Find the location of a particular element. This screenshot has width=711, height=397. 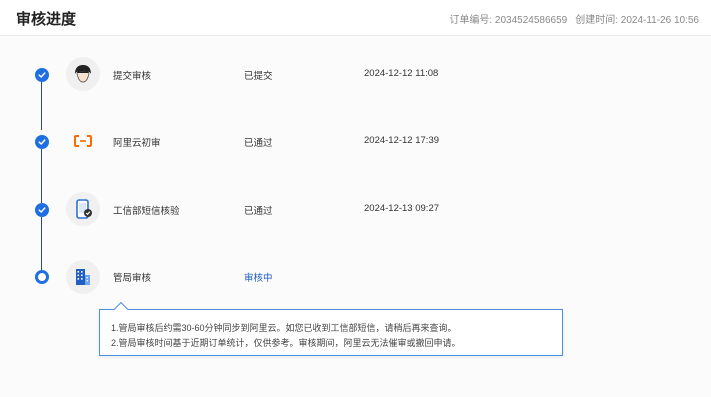

tooltip-arrow is located at coordinates (121, 309).